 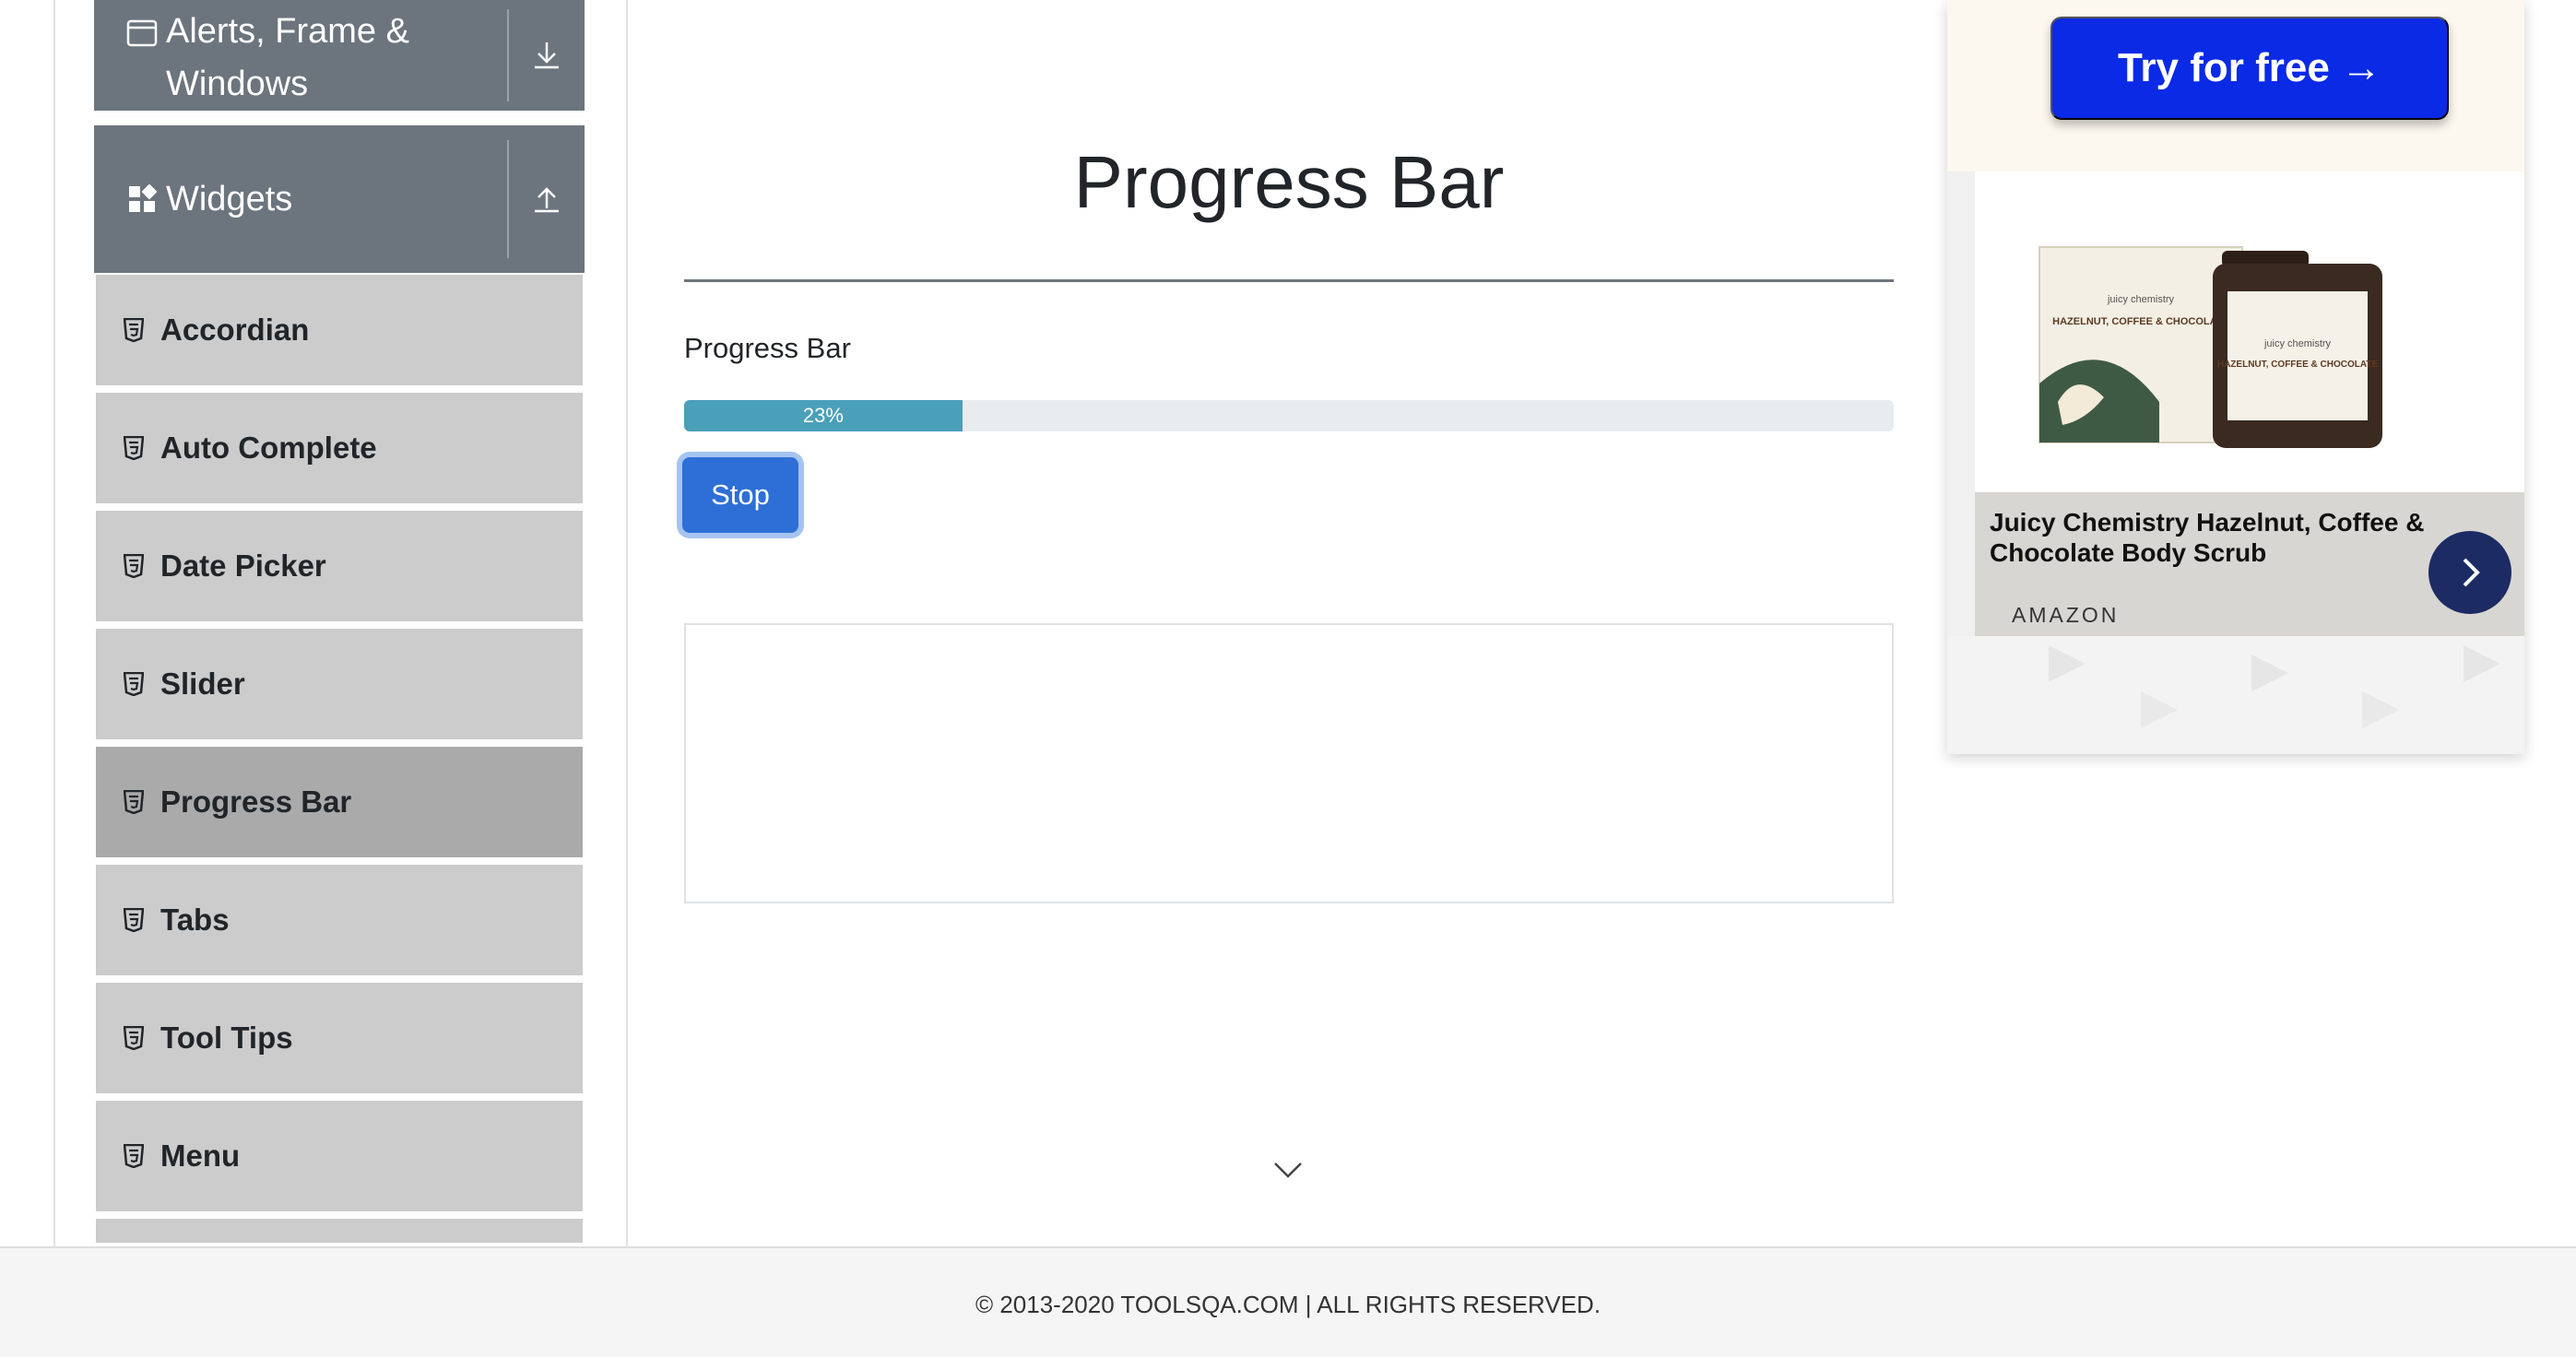 What do you see at coordinates (229, 198) in the screenshot?
I see `sidebar-group-label: Widgets` at bounding box center [229, 198].